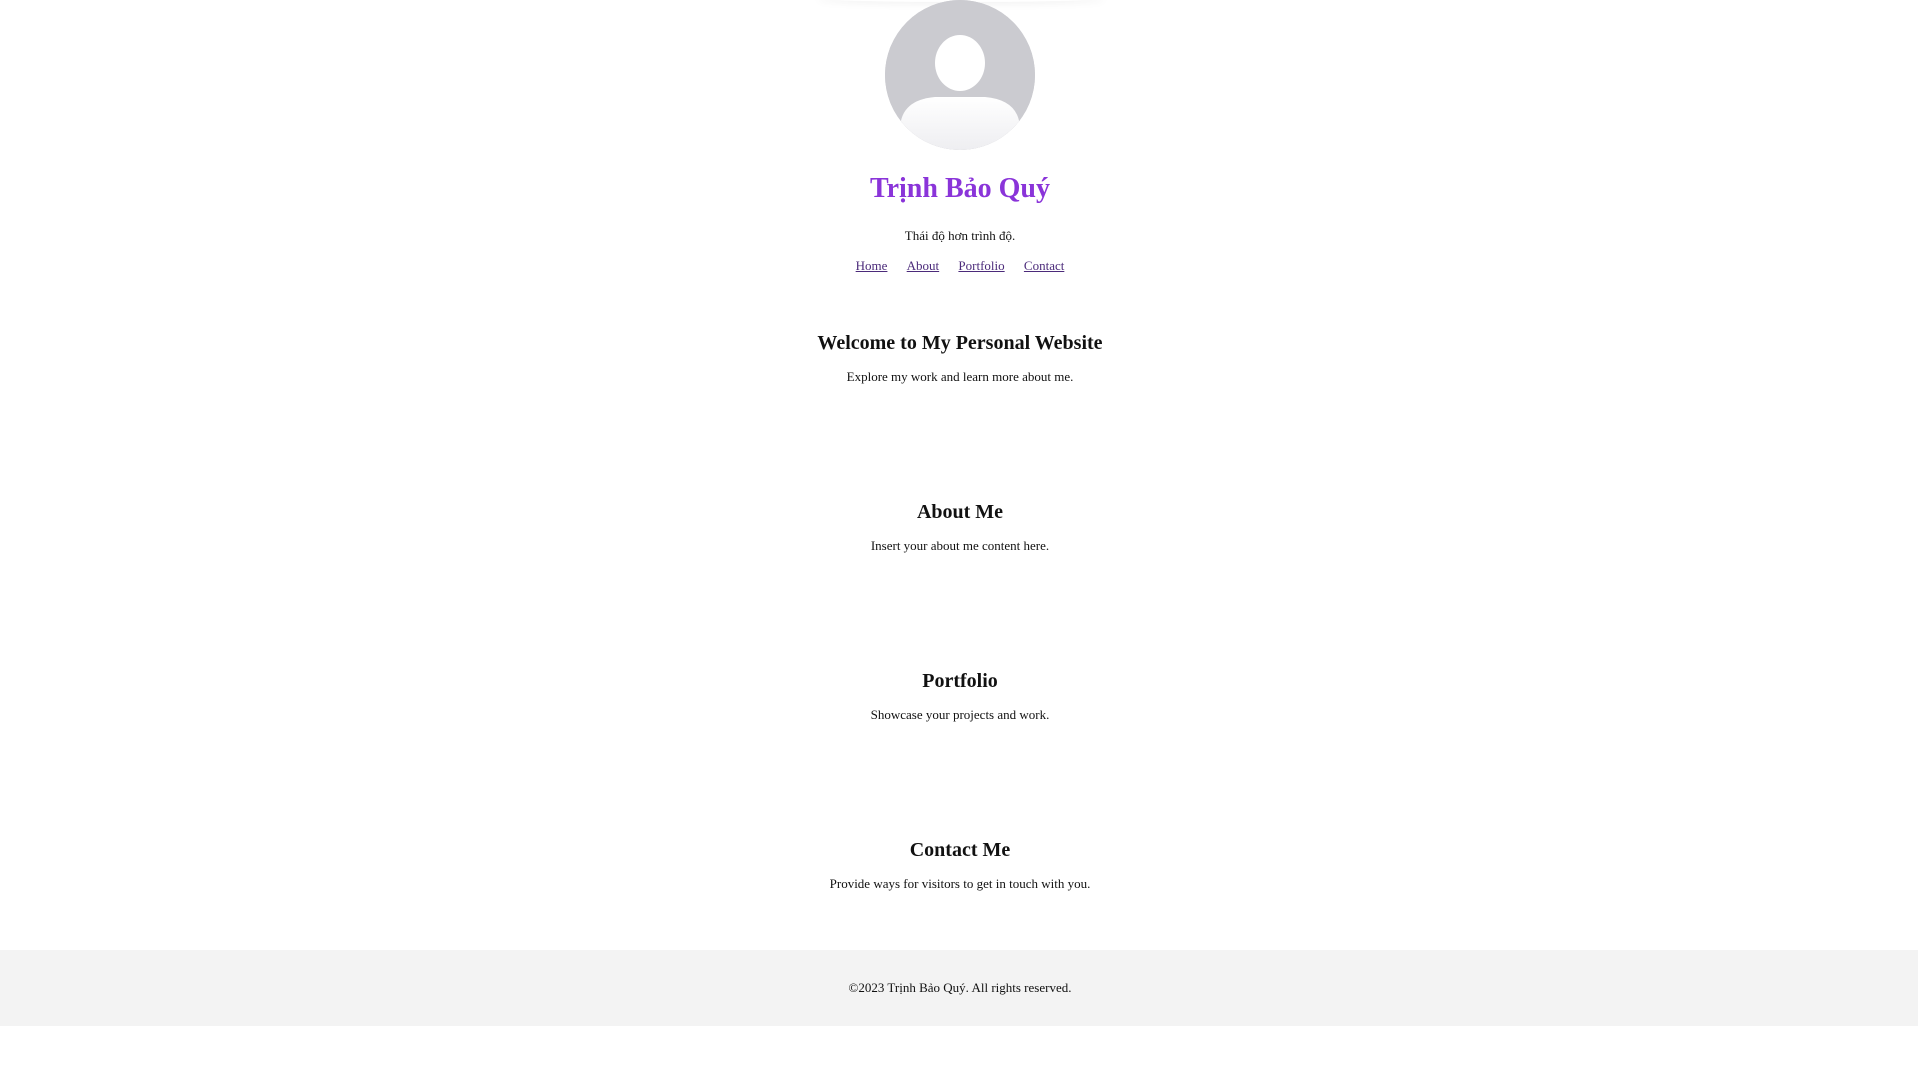 This screenshot has width=1920, height=1080. I want to click on nav-link-portfolio: Portfolio, so click(981, 265).